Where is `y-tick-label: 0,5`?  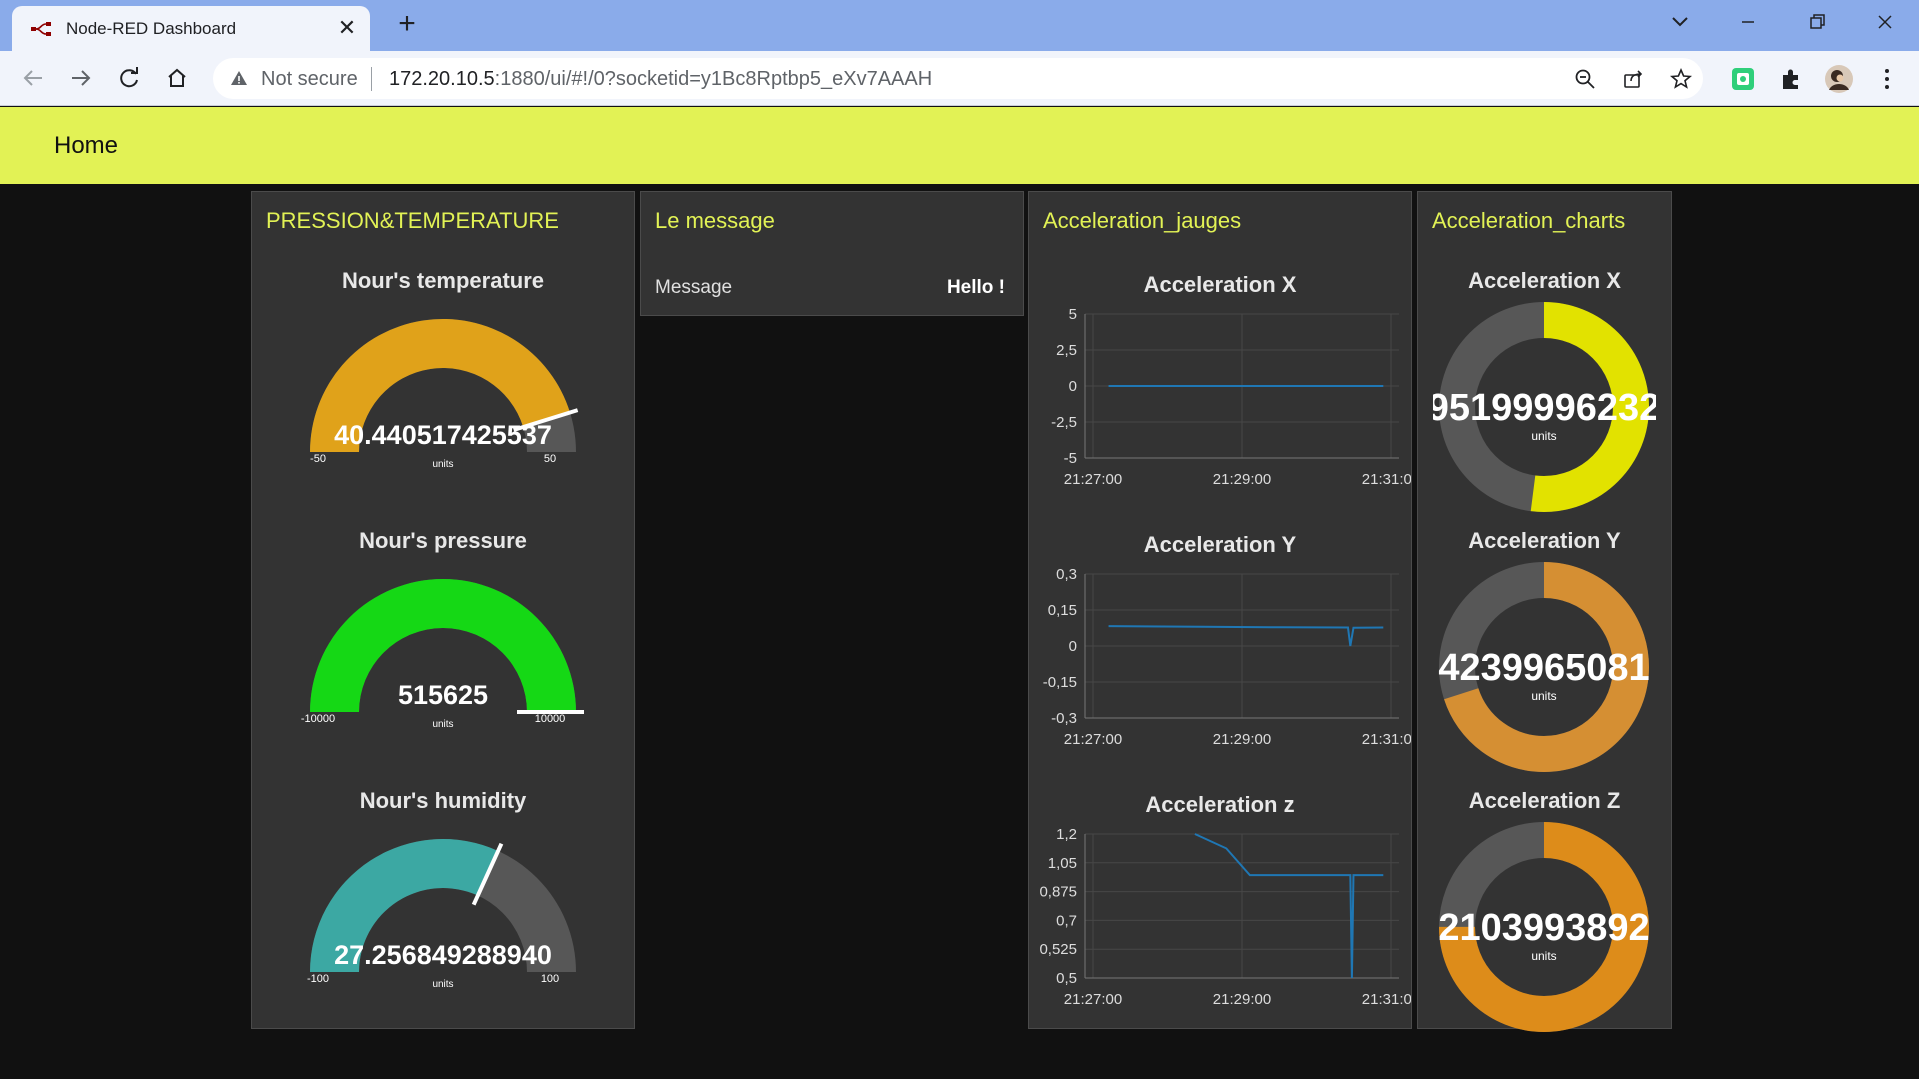
y-tick-label: 0,5 is located at coordinates (1066, 978).